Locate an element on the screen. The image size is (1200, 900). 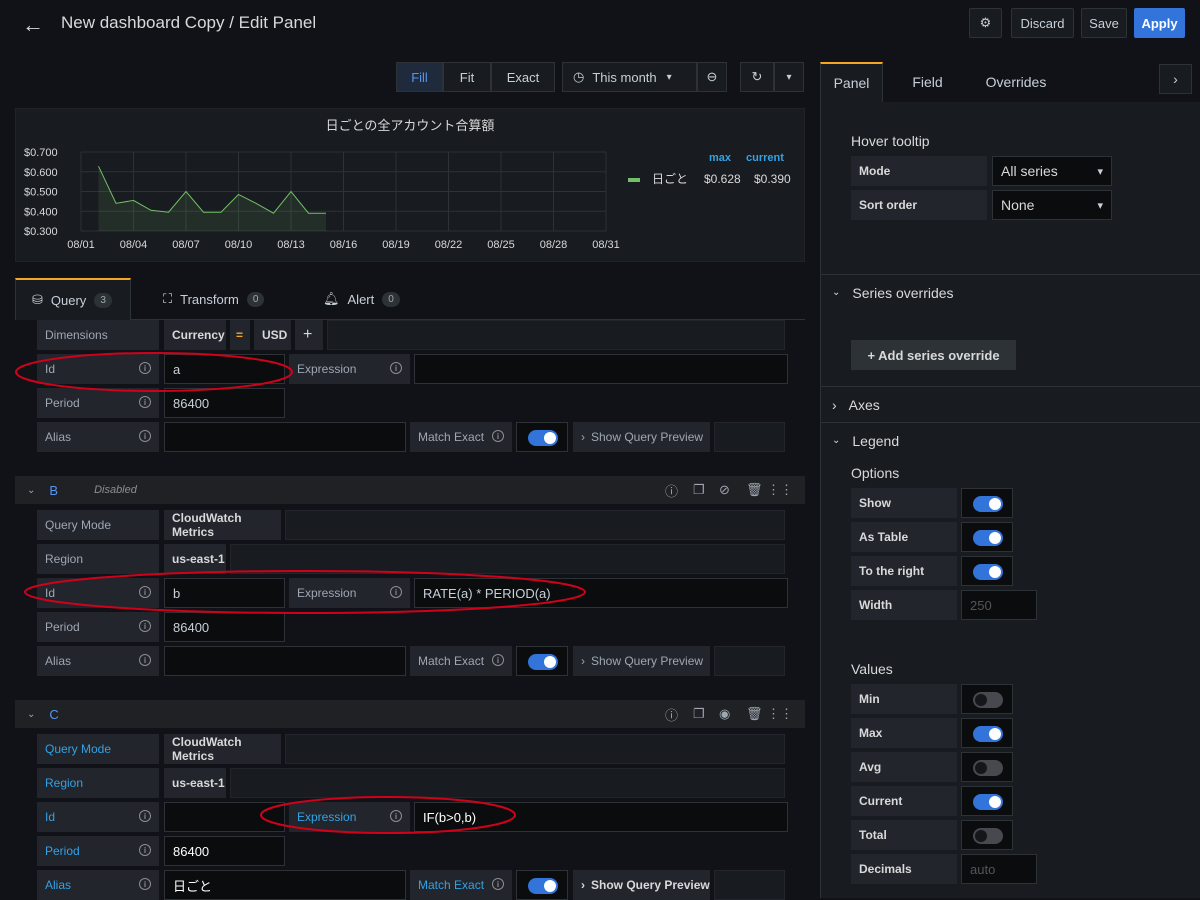
match-exact-toggle-b is located at coordinates (543, 662).